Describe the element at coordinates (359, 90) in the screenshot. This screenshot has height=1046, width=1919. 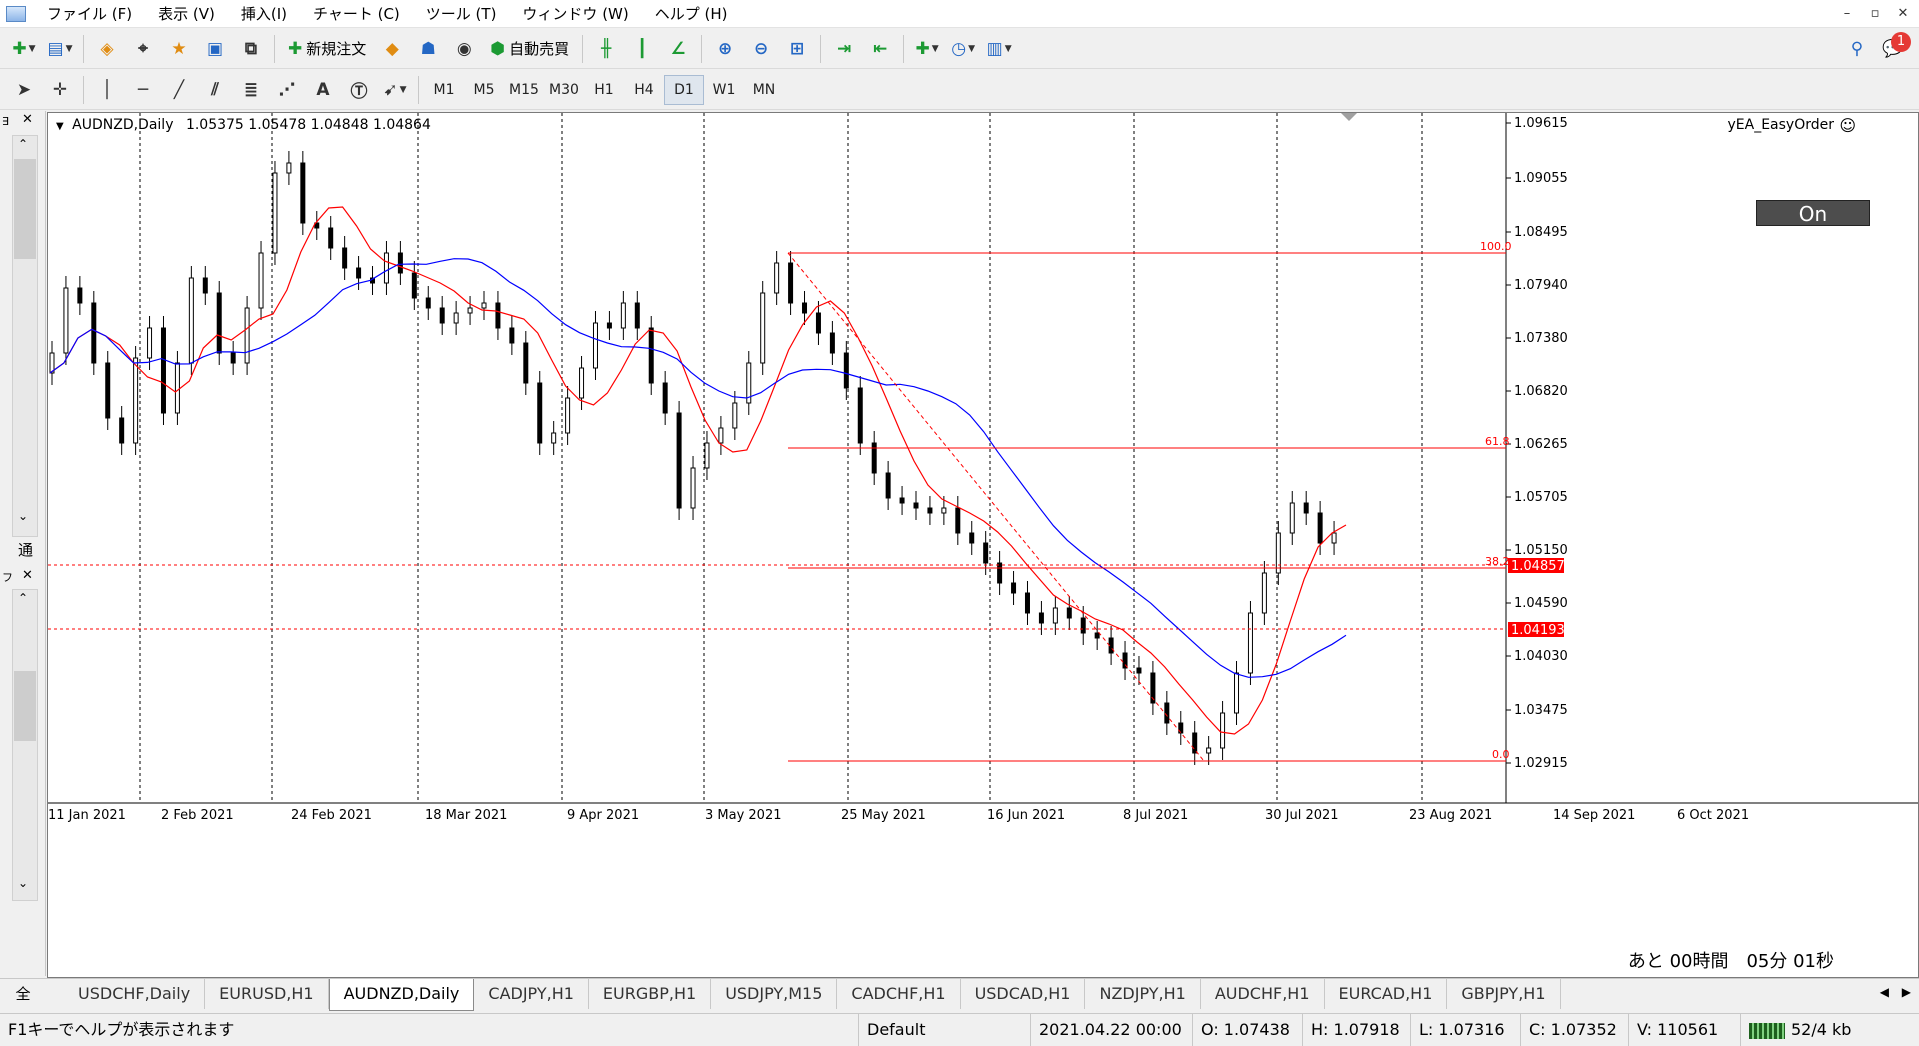
I see `text-label-icon: Ⓣ` at that location.